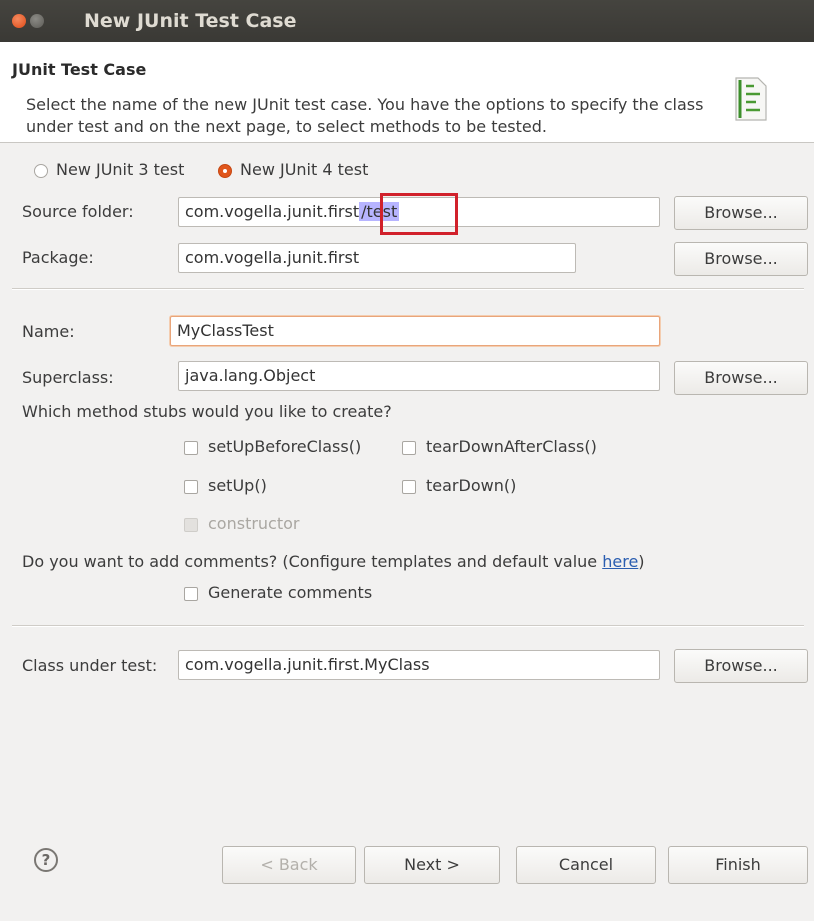  Describe the element at coordinates (191, 594) in the screenshot. I see `generate-comments-checkbox` at that location.